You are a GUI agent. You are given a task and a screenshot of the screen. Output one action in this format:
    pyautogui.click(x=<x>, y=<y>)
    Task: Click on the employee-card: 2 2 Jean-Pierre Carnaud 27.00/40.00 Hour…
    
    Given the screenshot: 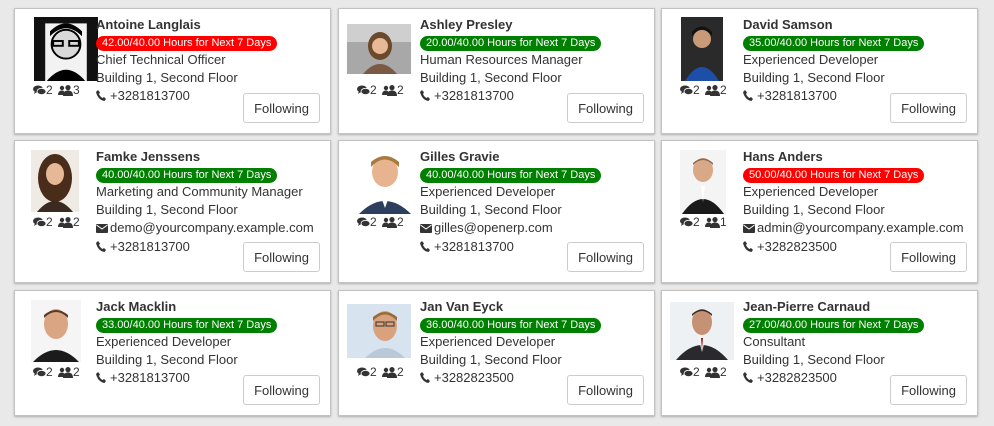 What is the action you would take?
    pyautogui.click(x=819, y=353)
    